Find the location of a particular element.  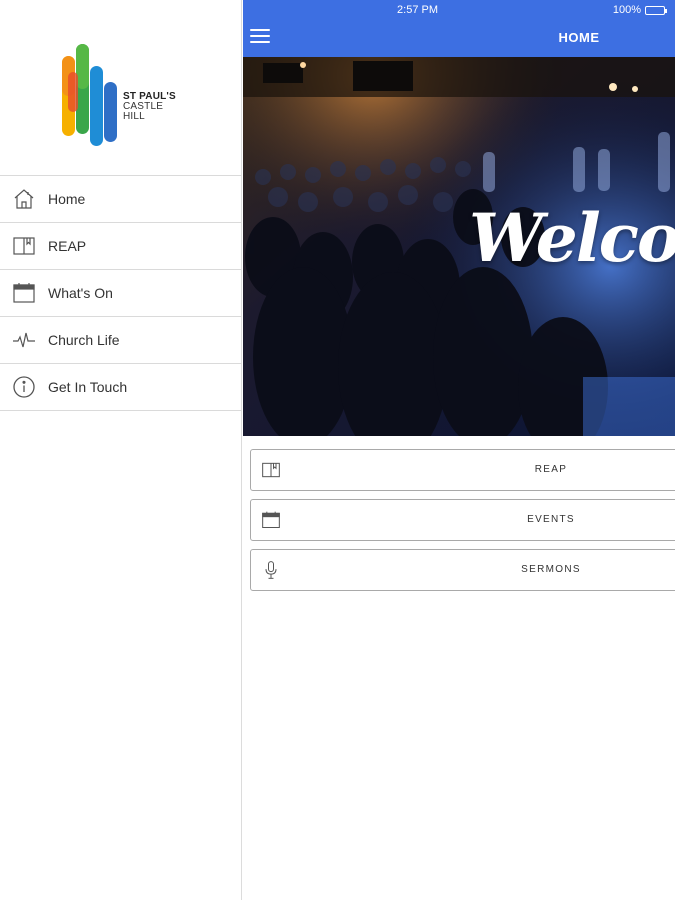

sidebar-item-get-in-touch: Get In Touch is located at coordinates (121, 387).